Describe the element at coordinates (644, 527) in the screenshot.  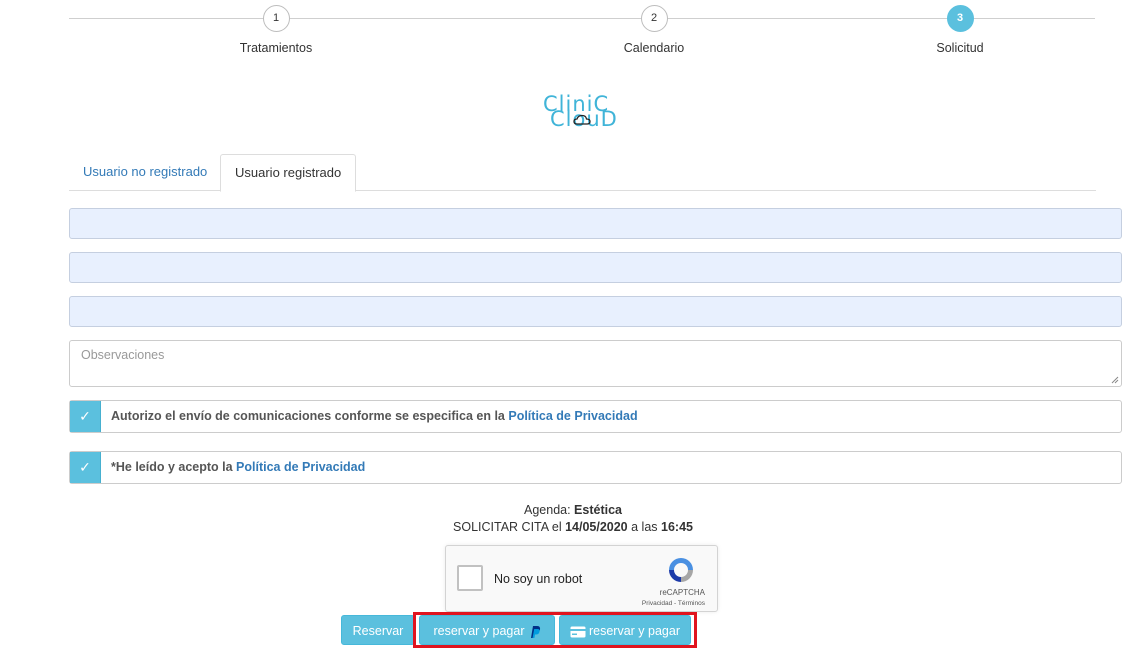
I see `at-label: a las` at that location.